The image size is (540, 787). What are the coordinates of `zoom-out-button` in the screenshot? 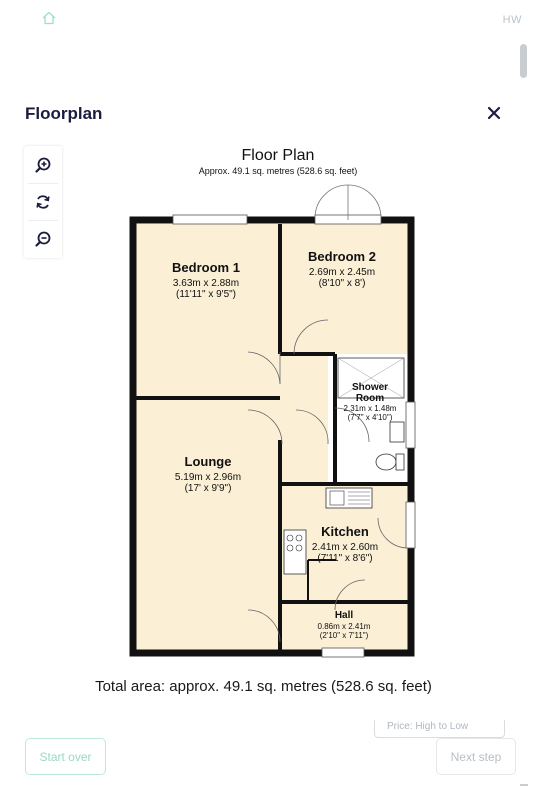 It's located at (43, 238).